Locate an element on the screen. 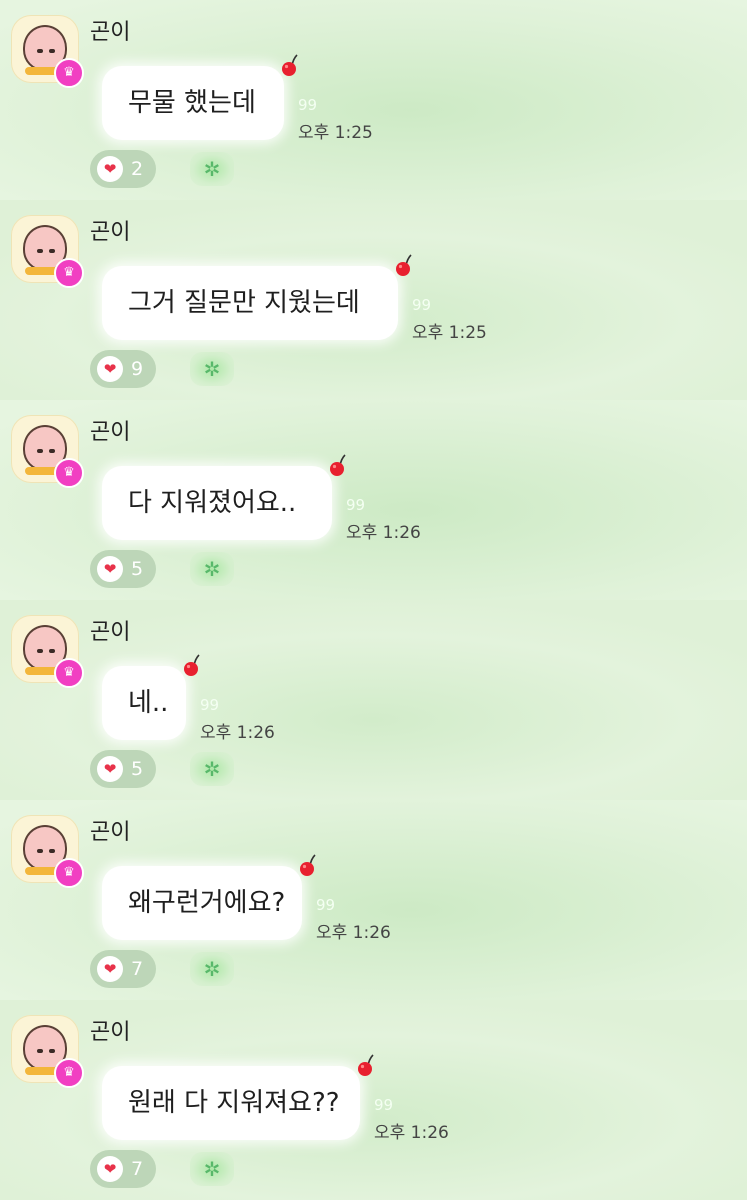 The height and width of the screenshot is (1200, 747). message-text: 무물 했는데 is located at coordinates (192, 103).